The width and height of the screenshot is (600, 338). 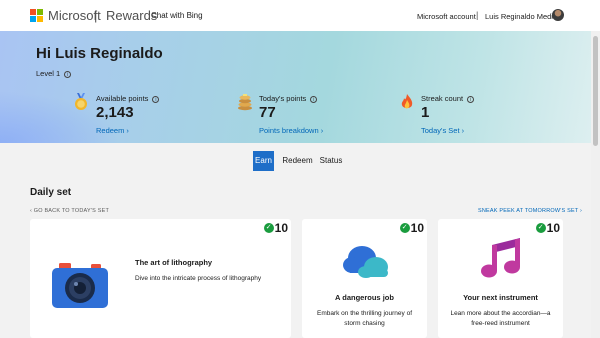 I want to click on todays-points-label: Today's points i, so click(x=288, y=98).